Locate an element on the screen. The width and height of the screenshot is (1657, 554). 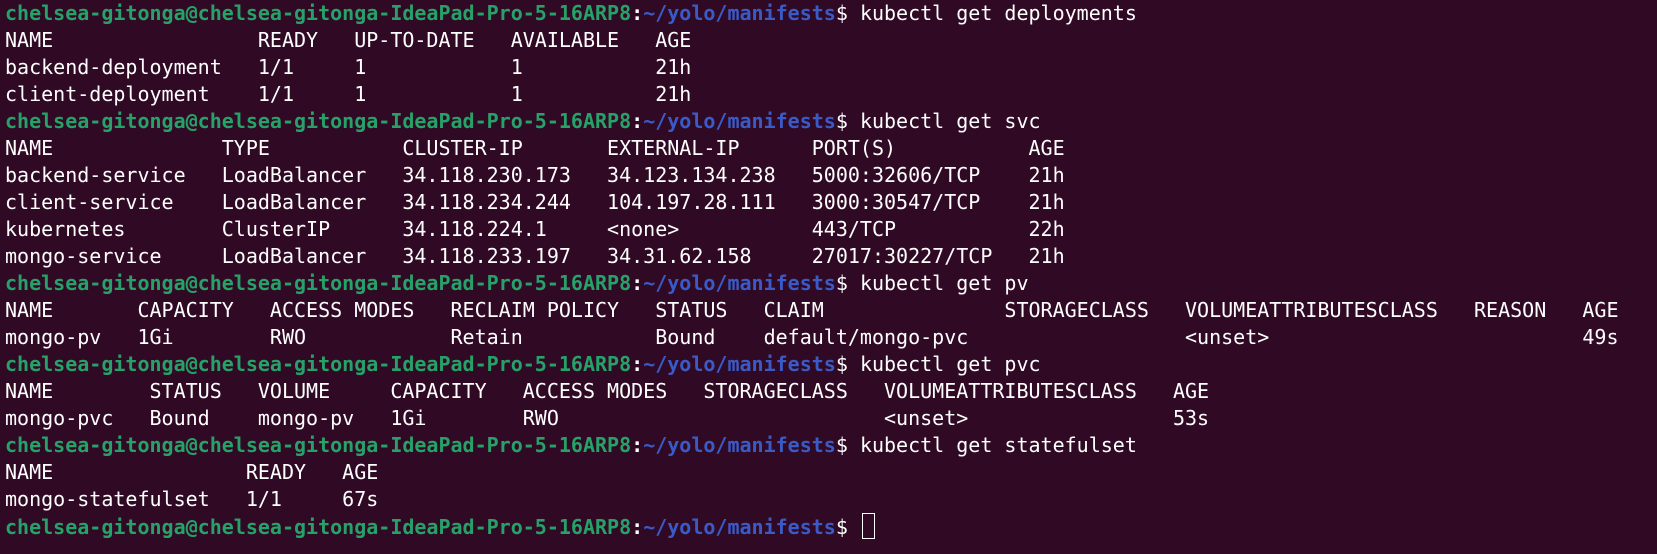
command-text: kubectl get deployments is located at coordinates (998, 13).